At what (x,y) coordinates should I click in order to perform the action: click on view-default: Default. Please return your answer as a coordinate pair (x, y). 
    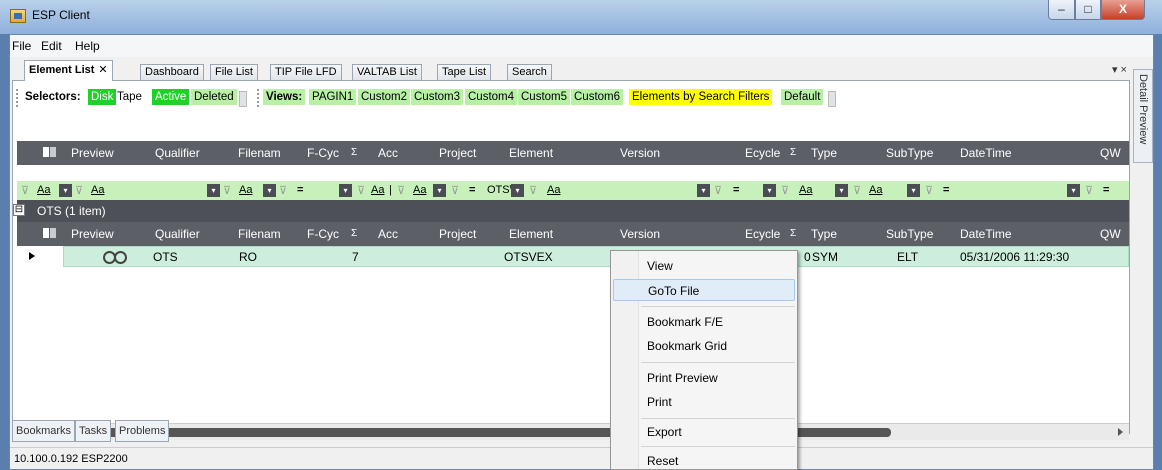
    Looking at the image, I should click on (802, 97).